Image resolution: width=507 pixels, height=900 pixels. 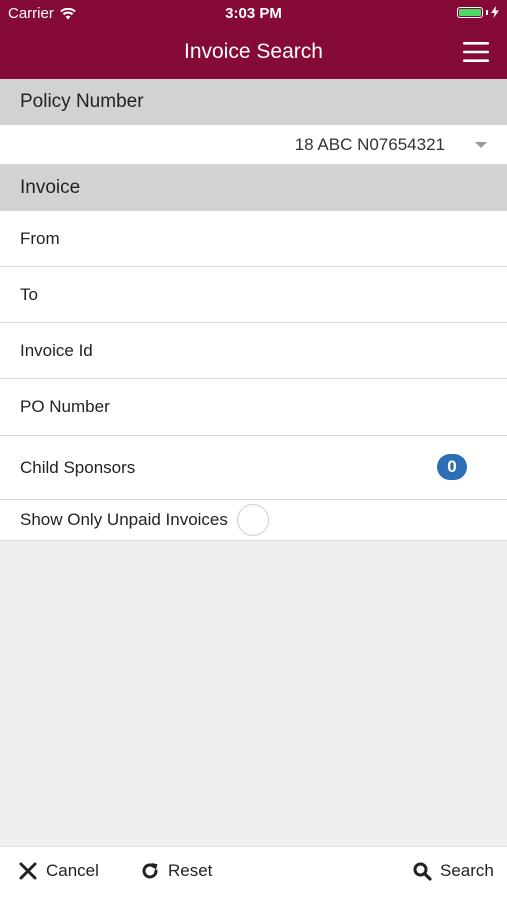 I want to click on navigation-bar: Invoice Search, so click(x=253, y=53).